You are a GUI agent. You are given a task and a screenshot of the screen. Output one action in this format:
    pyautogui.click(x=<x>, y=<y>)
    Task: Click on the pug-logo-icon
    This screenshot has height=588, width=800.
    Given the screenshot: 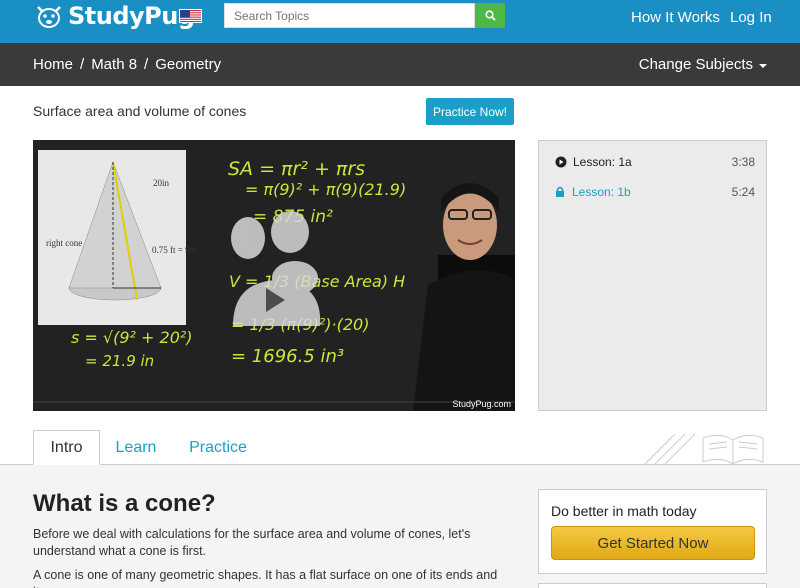 What is the action you would take?
    pyautogui.click(x=49, y=17)
    